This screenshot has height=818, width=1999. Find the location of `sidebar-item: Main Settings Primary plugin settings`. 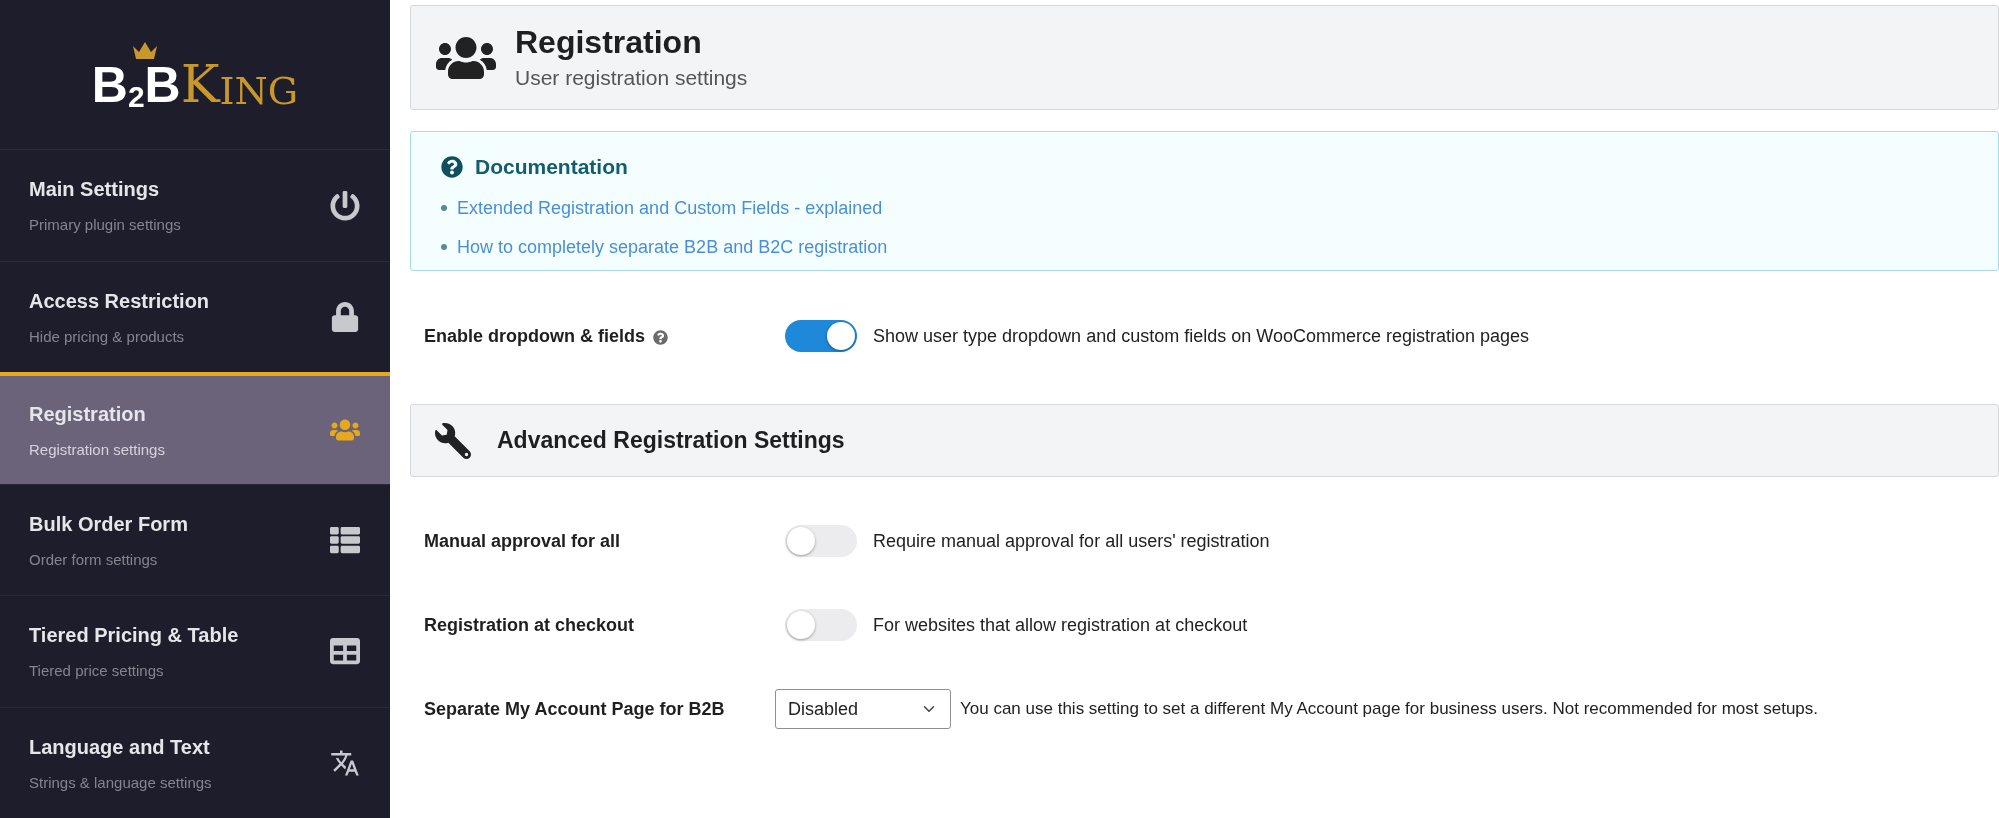

sidebar-item: Main Settings Primary plugin settings is located at coordinates (195, 205).